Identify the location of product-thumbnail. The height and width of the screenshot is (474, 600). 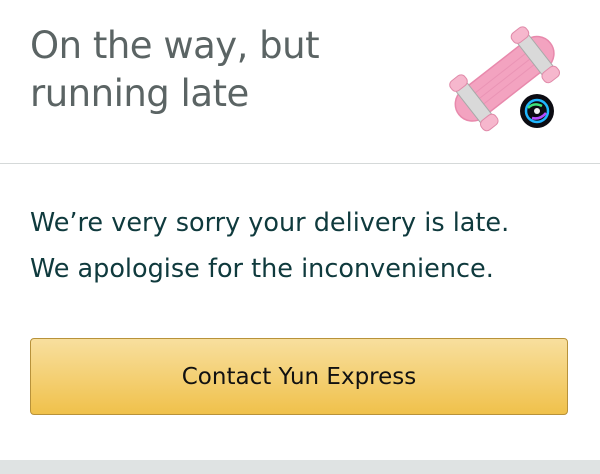
(504, 75).